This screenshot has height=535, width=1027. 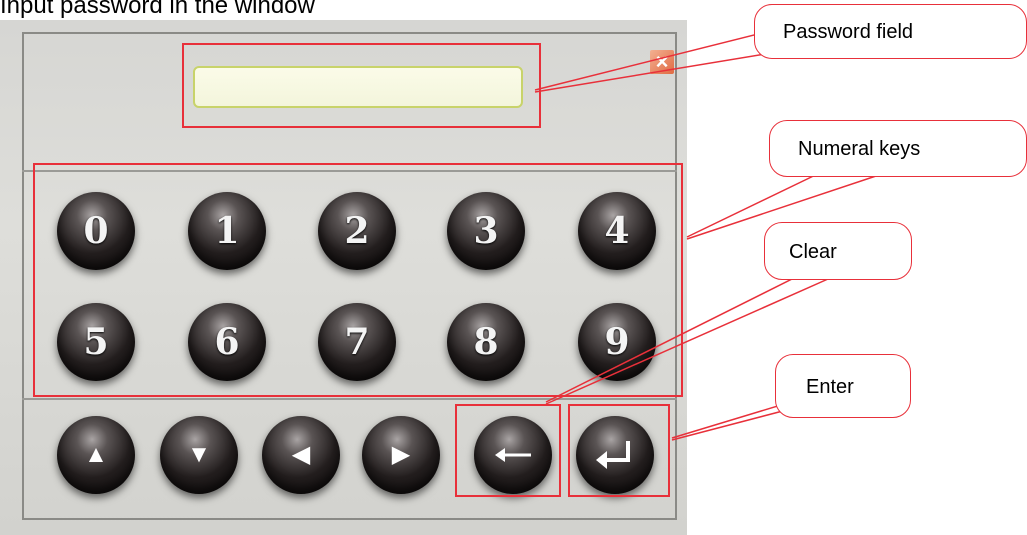 What do you see at coordinates (848, 32) in the screenshot?
I see `callout-label: Password field` at bounding box center [848, 32].